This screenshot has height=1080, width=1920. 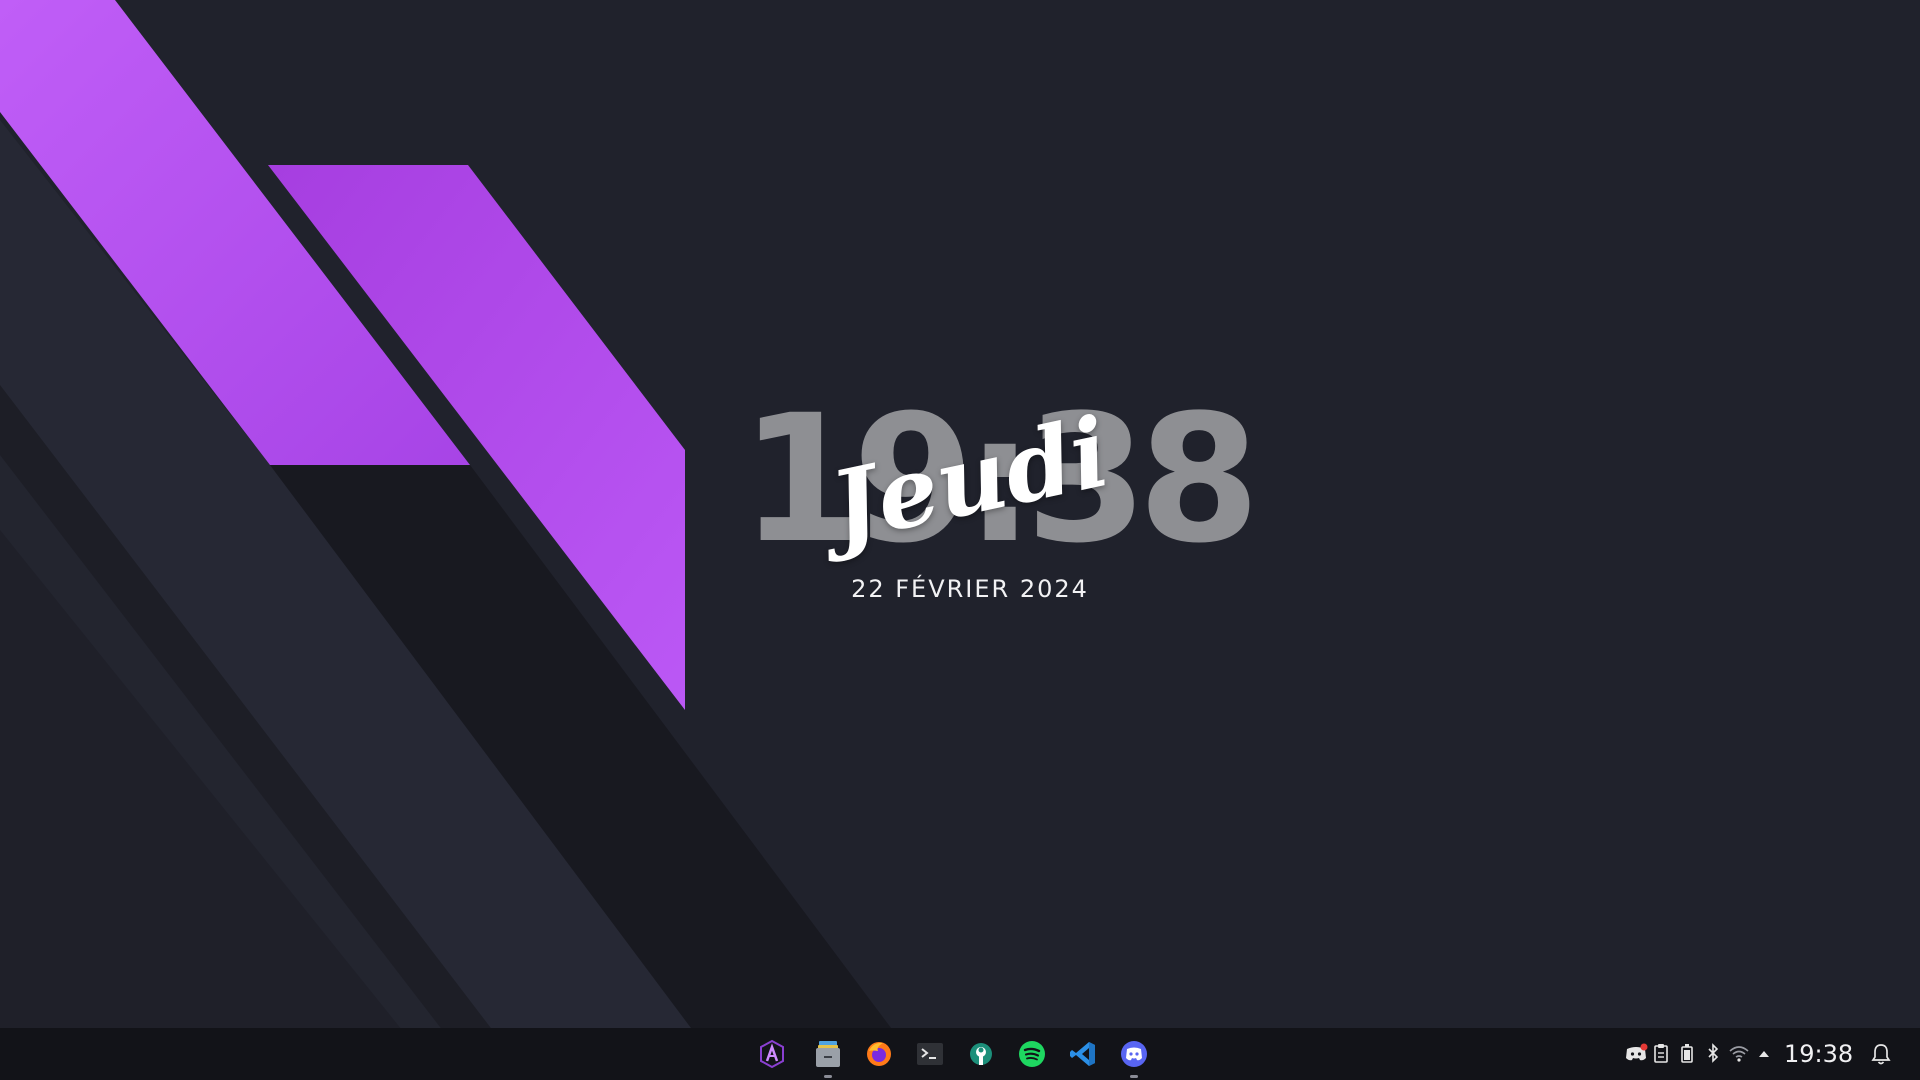 I want to click on arcolinux-icon, so click(x=772, y=1054).